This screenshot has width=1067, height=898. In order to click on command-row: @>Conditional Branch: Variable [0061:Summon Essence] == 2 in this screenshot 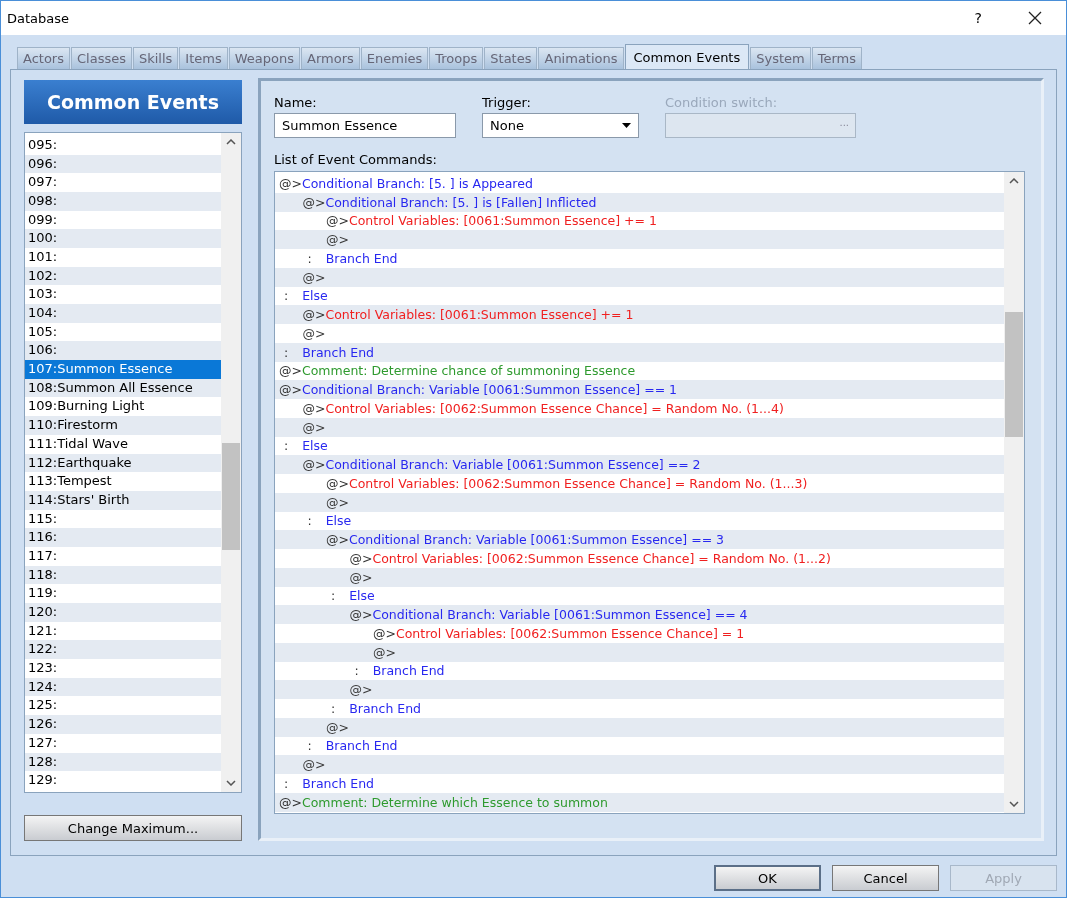, I will do `click(639, 464)`.